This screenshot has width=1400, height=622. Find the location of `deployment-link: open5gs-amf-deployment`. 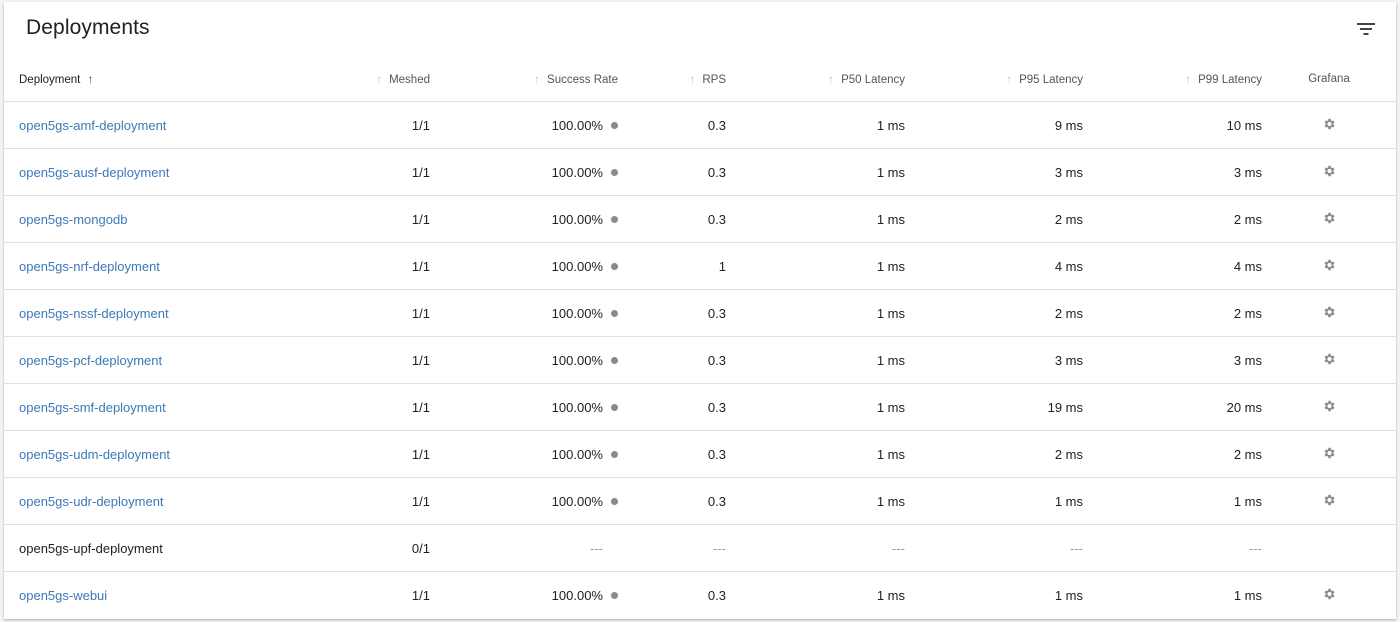

deployment-link: open5gs-amf-deployment is located at coordinates (92, 125).